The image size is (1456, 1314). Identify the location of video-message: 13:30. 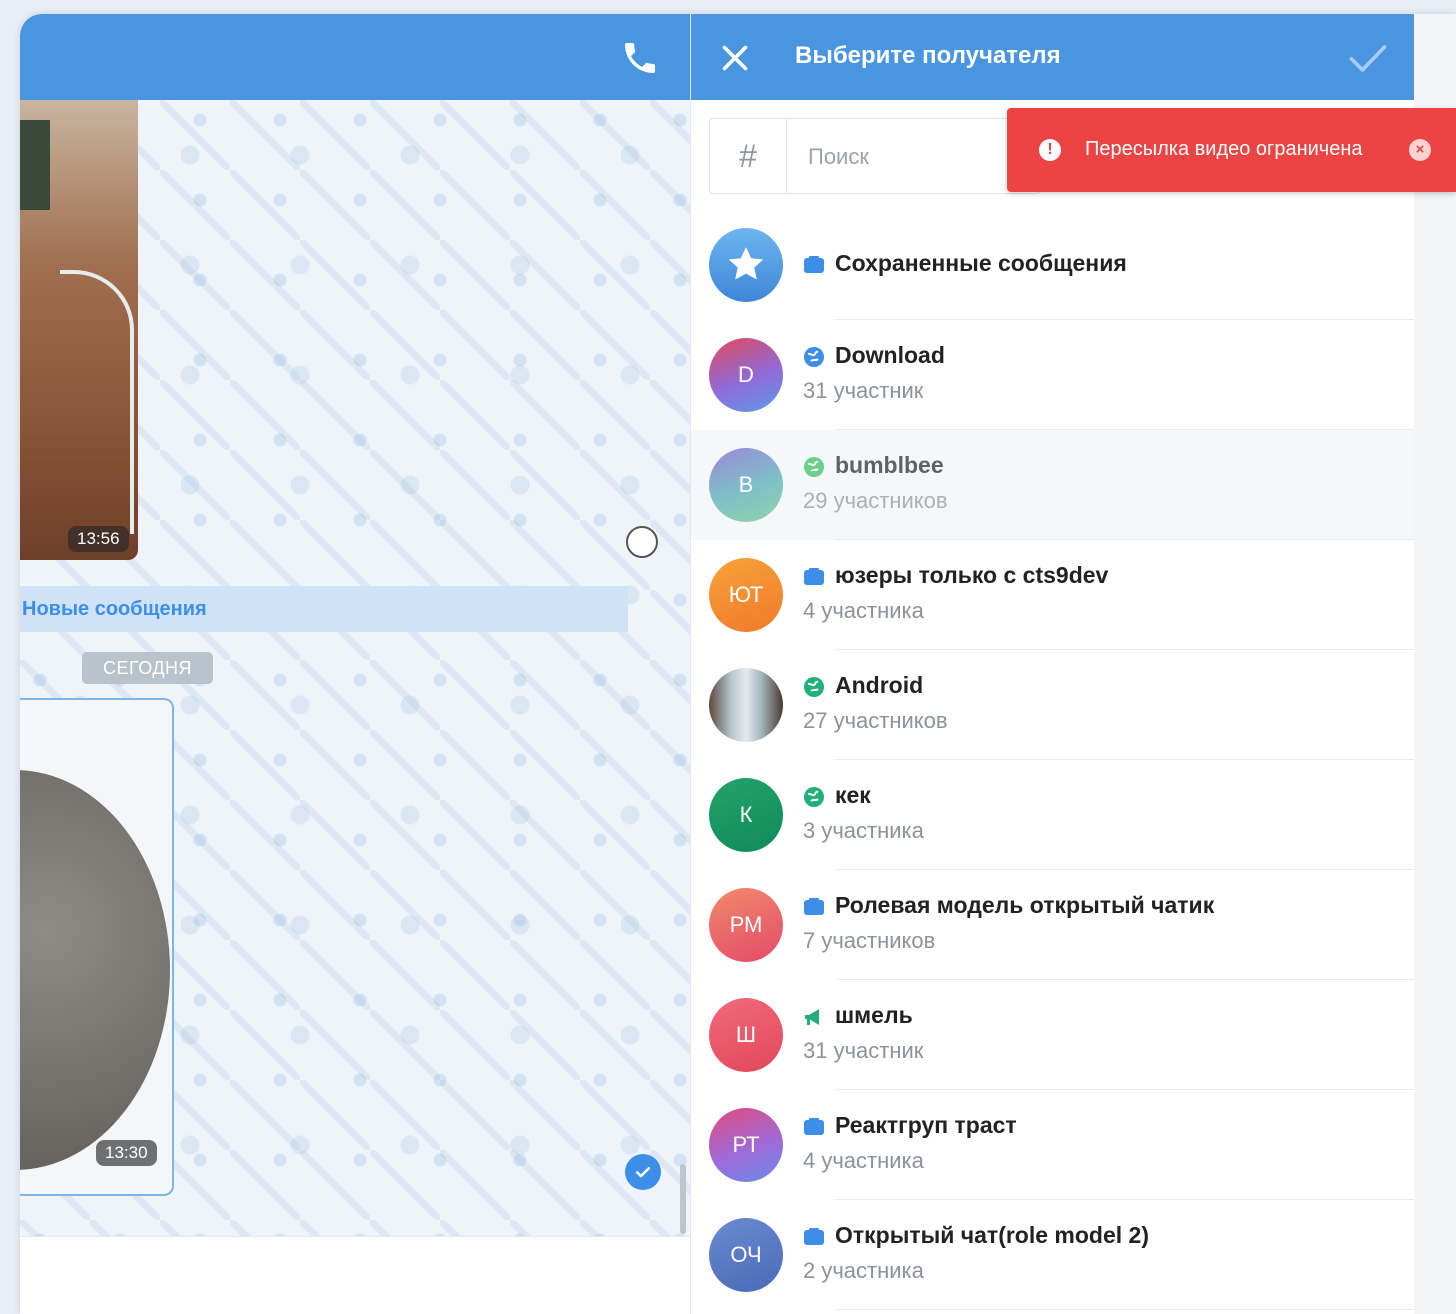
(97, 947).